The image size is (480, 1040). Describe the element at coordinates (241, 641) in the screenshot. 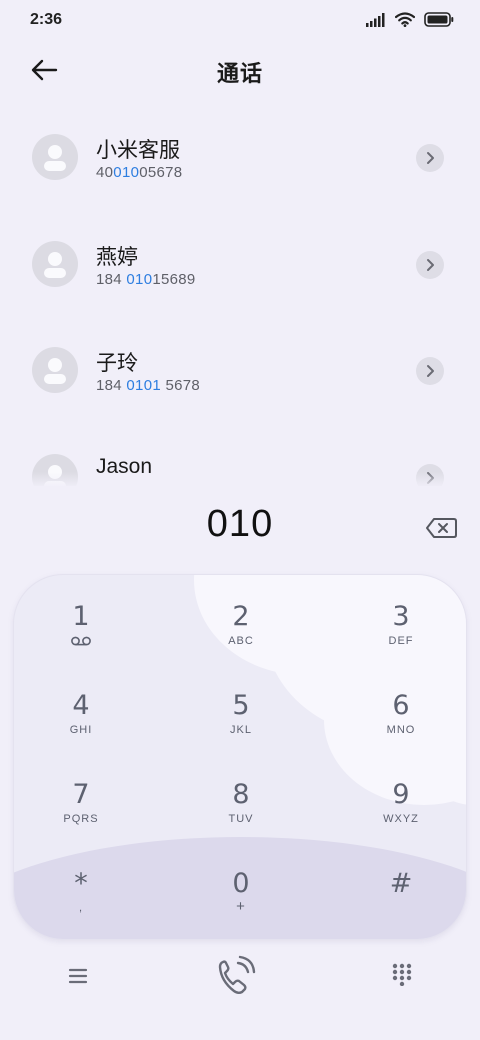

I see `key-letters: ABC` at that location.